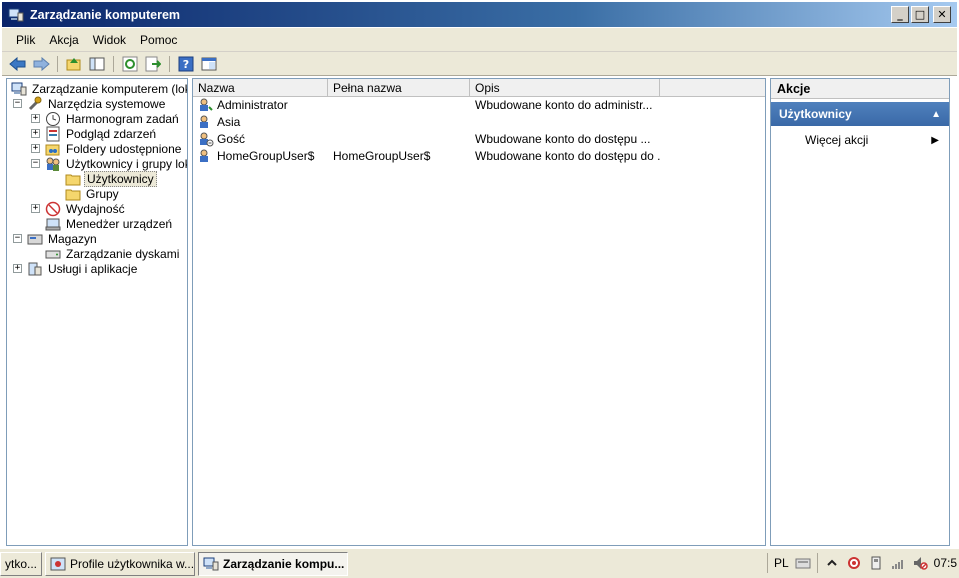 This screenshot has height=578, width=959. I want to click on minimize-icon: _, so click(900, 14).